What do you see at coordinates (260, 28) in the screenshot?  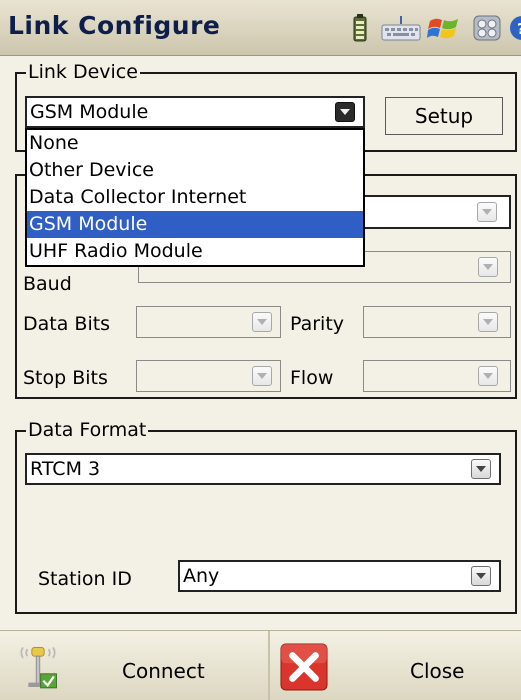 I see `title-bar: Link Configure ?` at bounding box center [260, 28].